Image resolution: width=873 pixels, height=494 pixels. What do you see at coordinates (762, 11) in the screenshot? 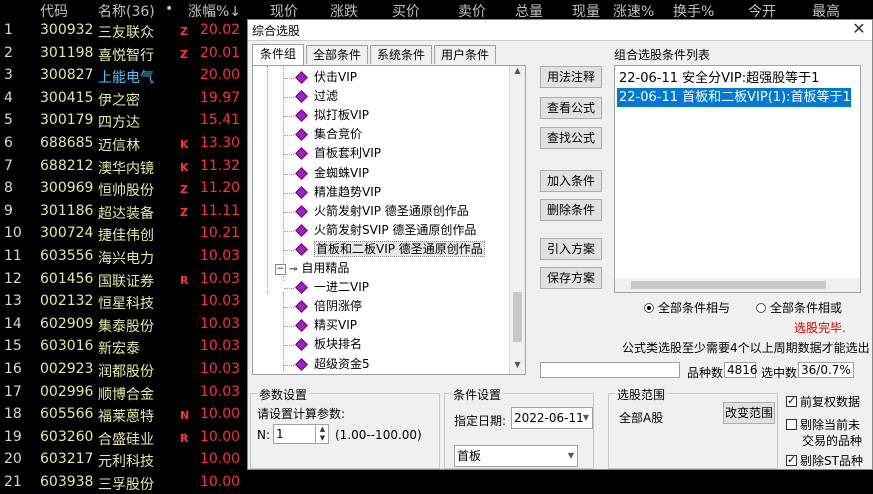
I see `col-open: 今开` at bounding box center [762, 11].